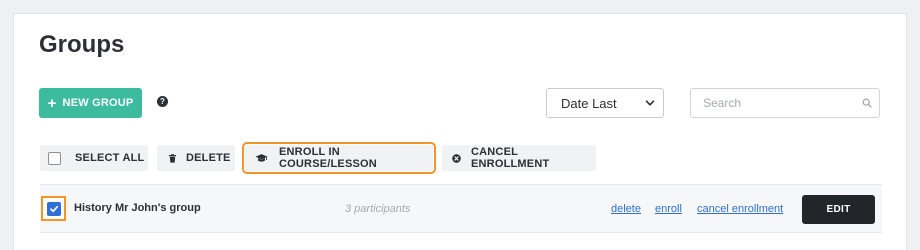  What do you see at coordinates (328, 158) in the screenshot?
I see `enroll-label: ENROLL IN COURSE/LESSON` at bounding box center [328, 158].